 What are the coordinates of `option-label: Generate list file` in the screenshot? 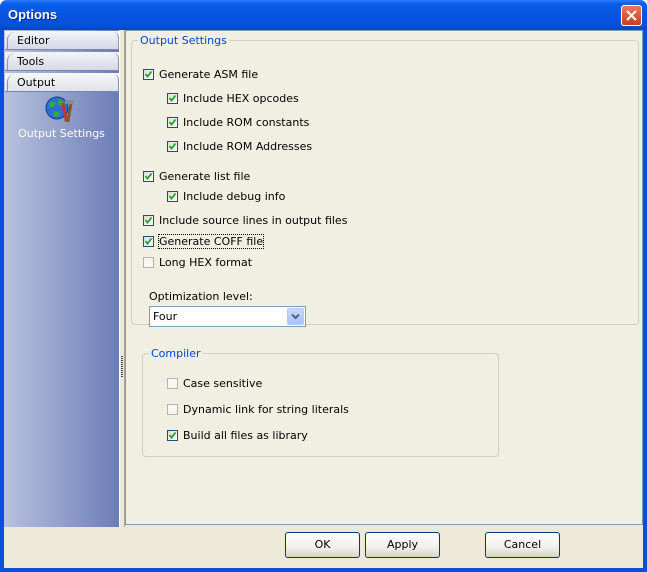 It's located at (205, 176).